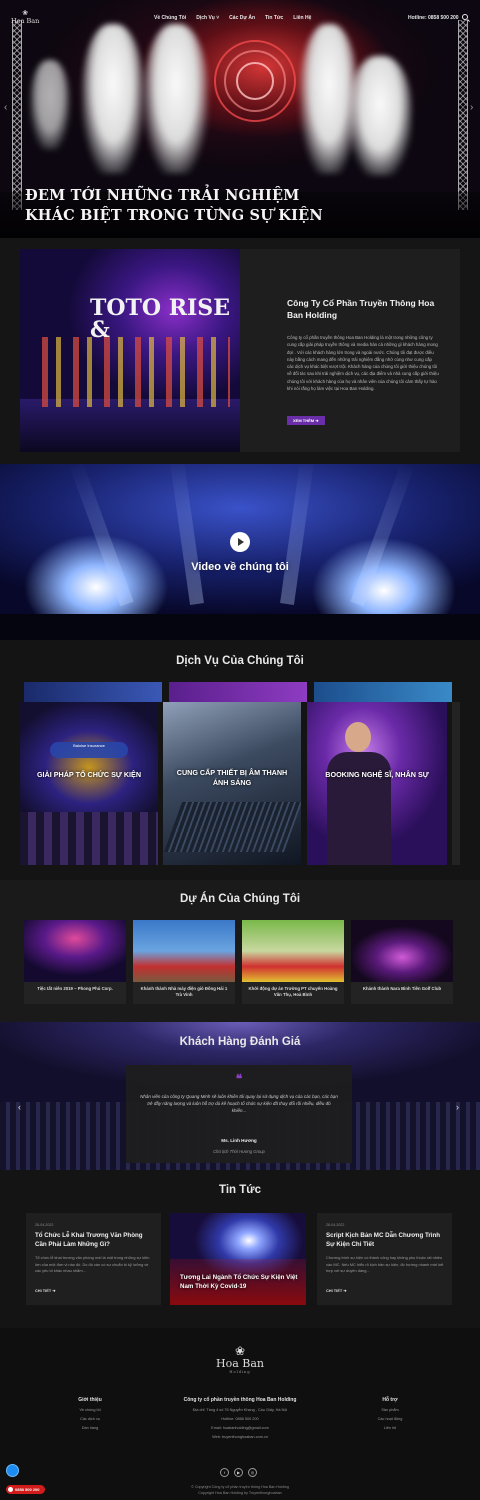 This screenshot has height=1500, width=480. What do you see at coordinates (252, 1472) in the screenshot?
I see `instagram-icon: ◎` at bounding box center [252, 1472].